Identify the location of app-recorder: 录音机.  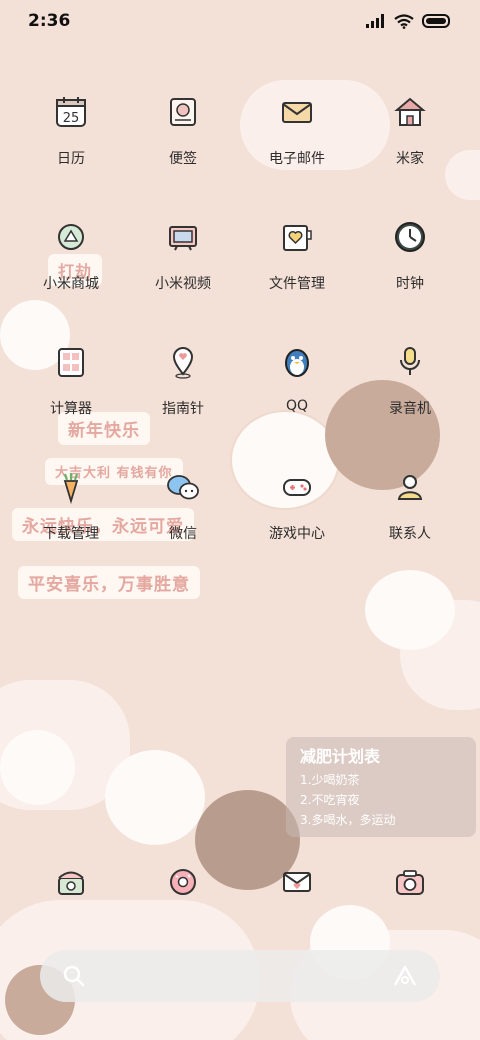
(410, 379).